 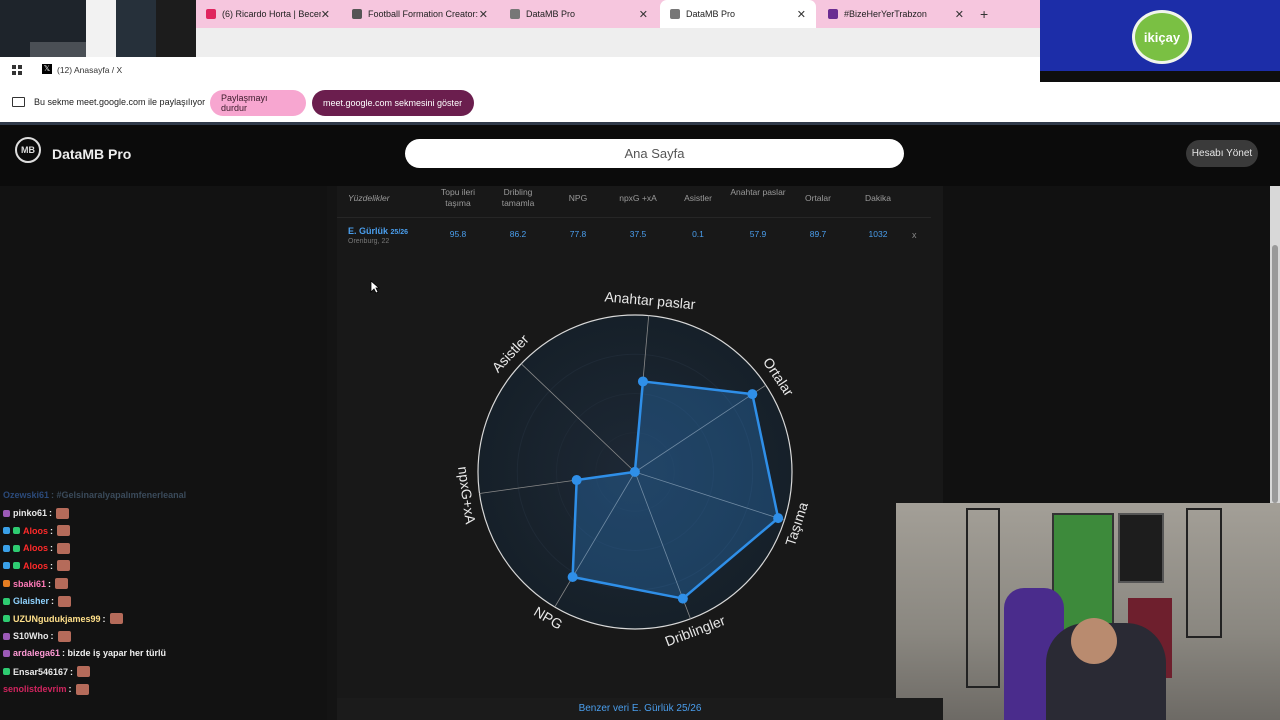 I want to click on table-cell-value: 89.7, so click(x=818, y=234).